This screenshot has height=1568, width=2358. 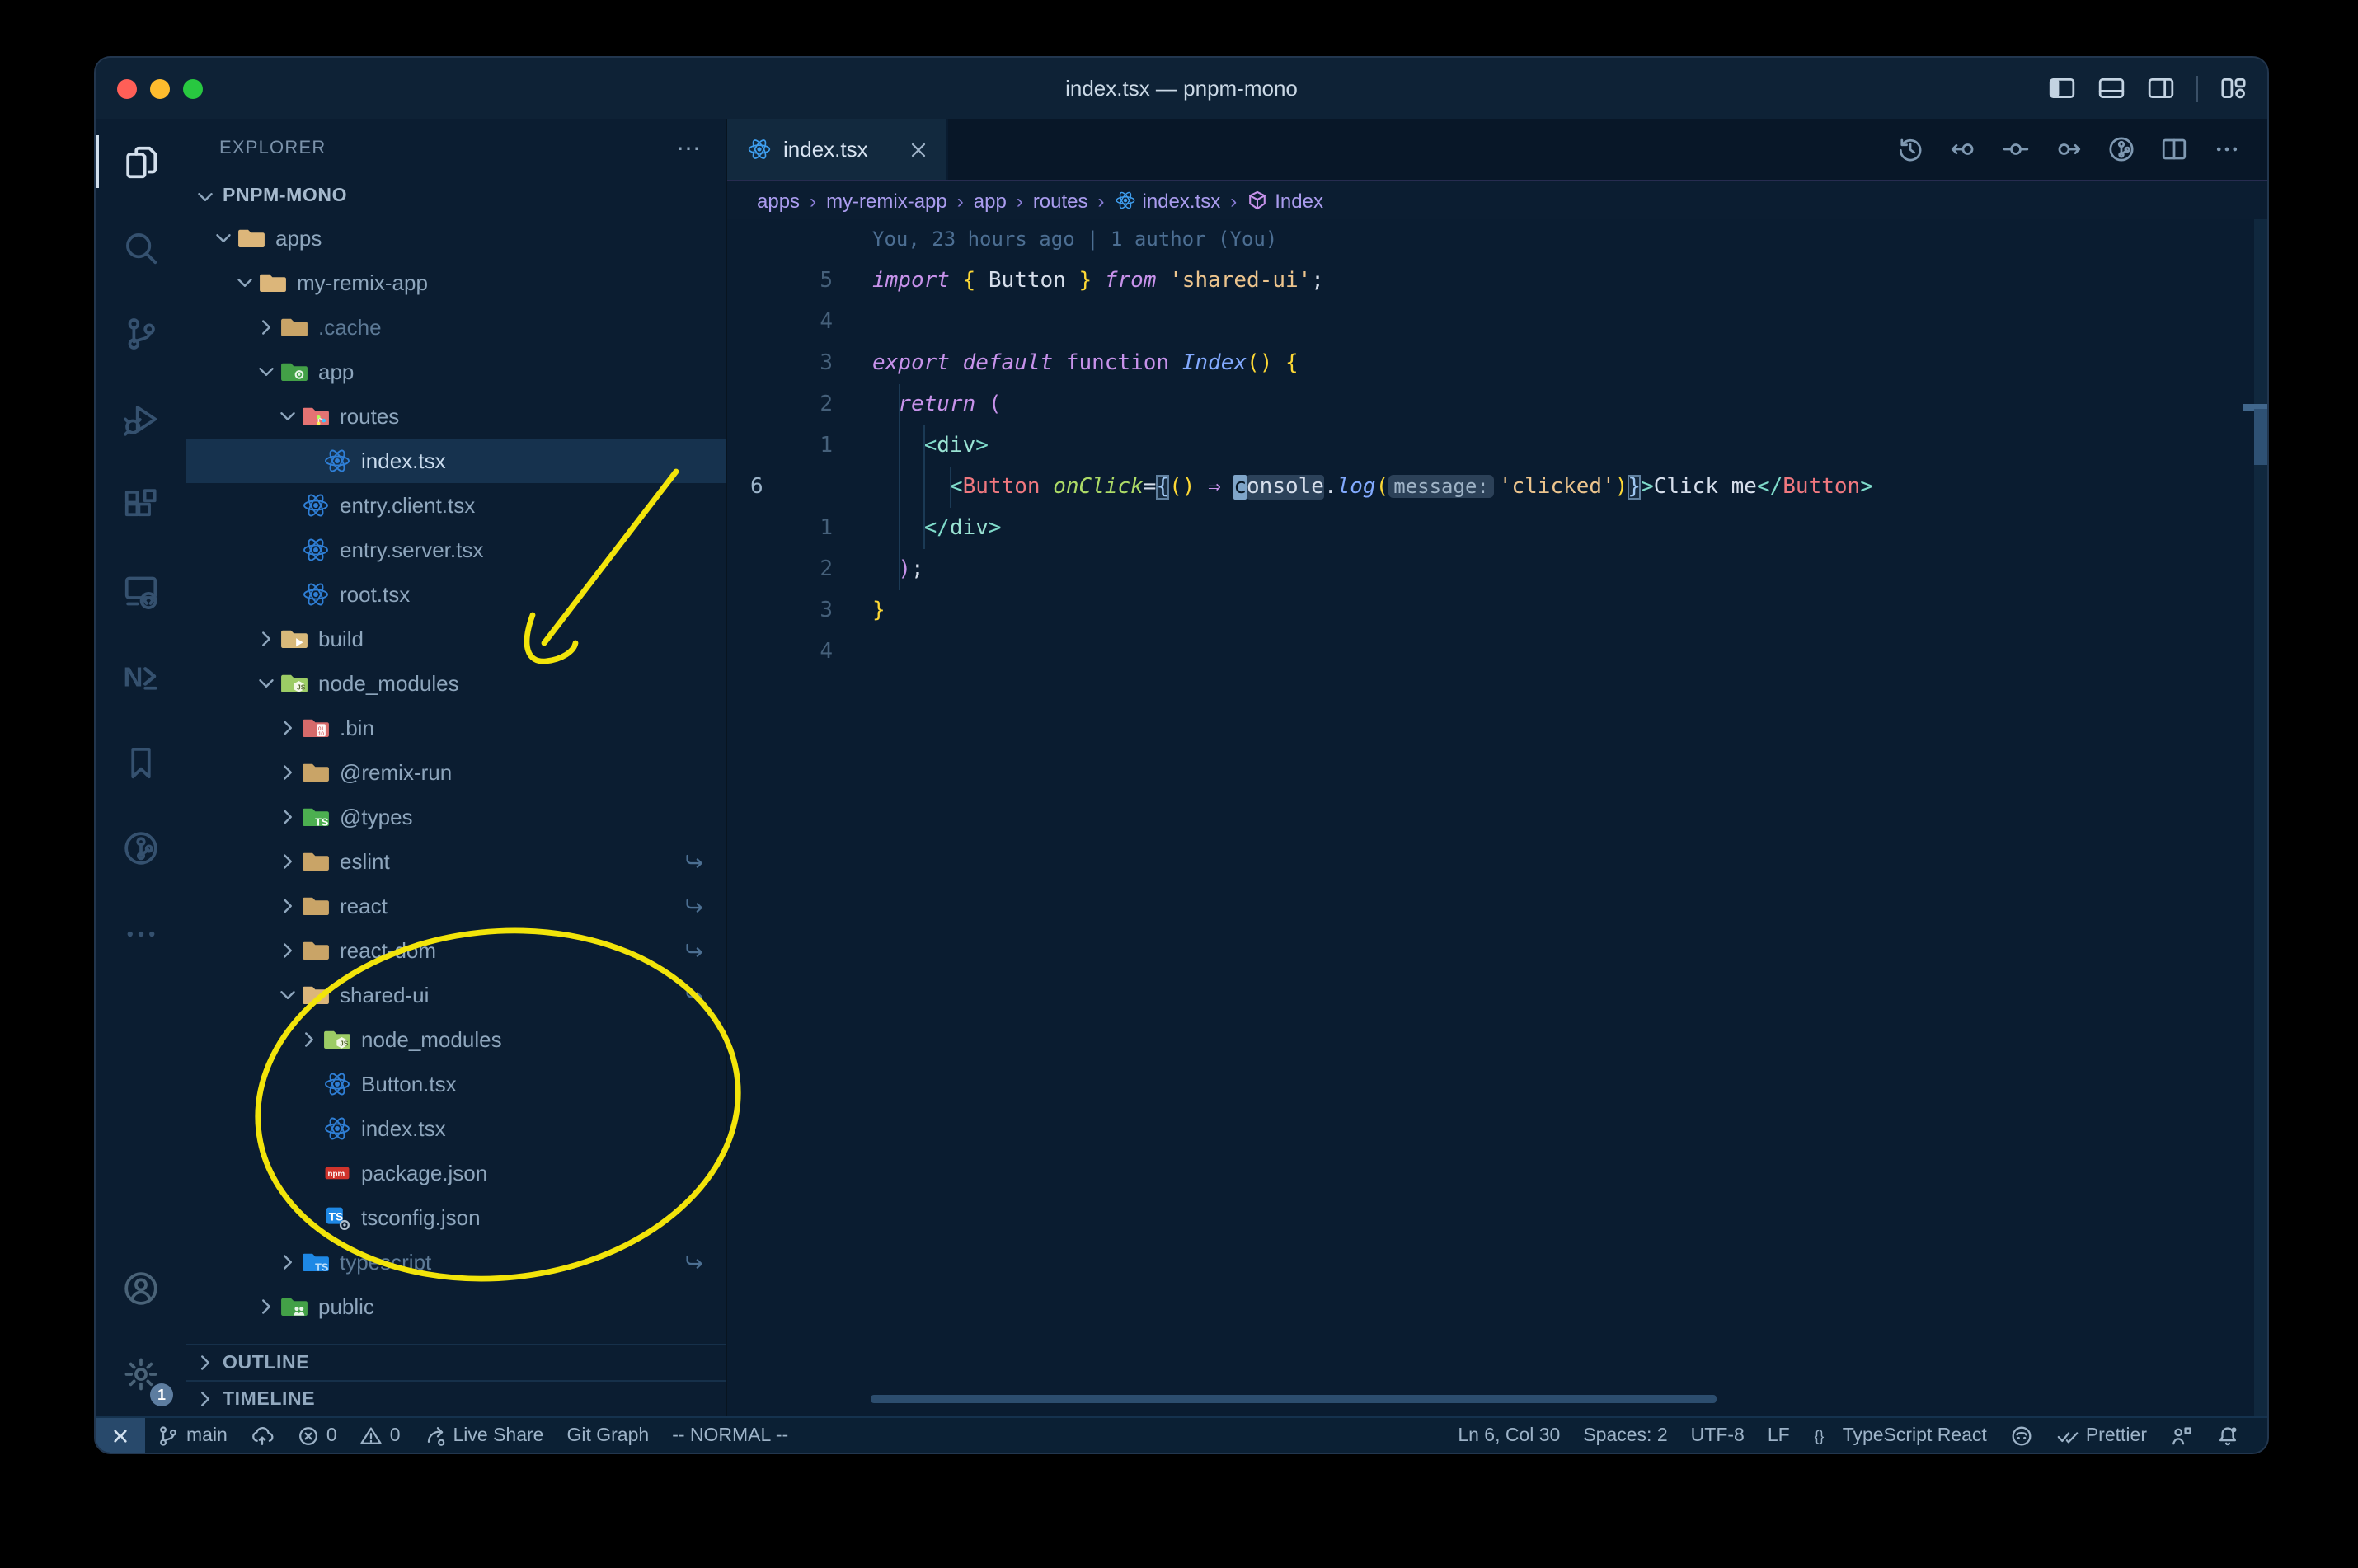 What do you see at coordinates (1168, 200) in the screenshot?
I see `breadcrumb-item-index-tsx: index.tsx` at bounding box center [1168, 200].